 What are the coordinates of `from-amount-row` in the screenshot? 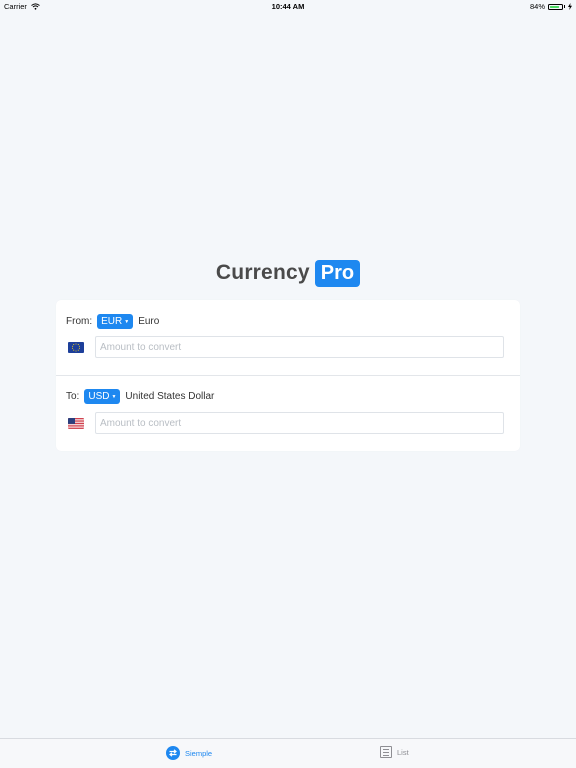 It's located at (286, 347).